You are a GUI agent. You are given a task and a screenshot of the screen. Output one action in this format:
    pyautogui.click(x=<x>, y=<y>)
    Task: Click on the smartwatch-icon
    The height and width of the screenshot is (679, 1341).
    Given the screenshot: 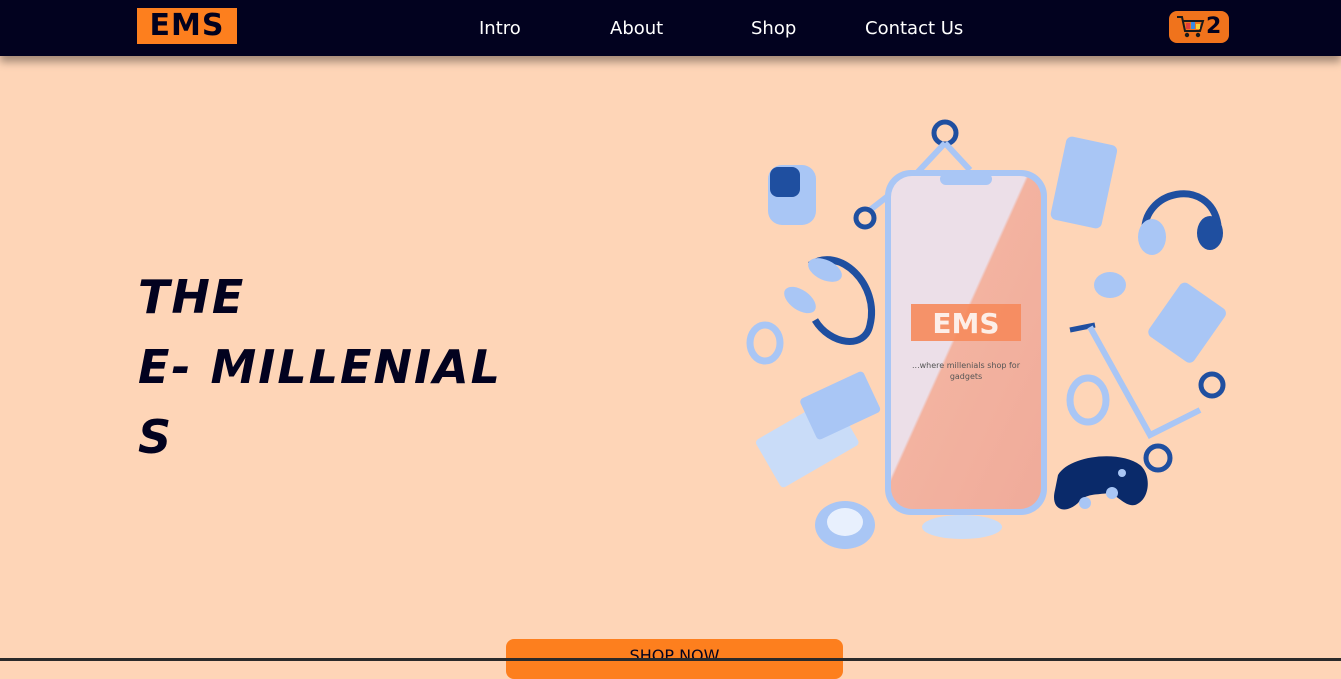 What is the action you would take?
    pyautogui.click(x=792, y=195)
    